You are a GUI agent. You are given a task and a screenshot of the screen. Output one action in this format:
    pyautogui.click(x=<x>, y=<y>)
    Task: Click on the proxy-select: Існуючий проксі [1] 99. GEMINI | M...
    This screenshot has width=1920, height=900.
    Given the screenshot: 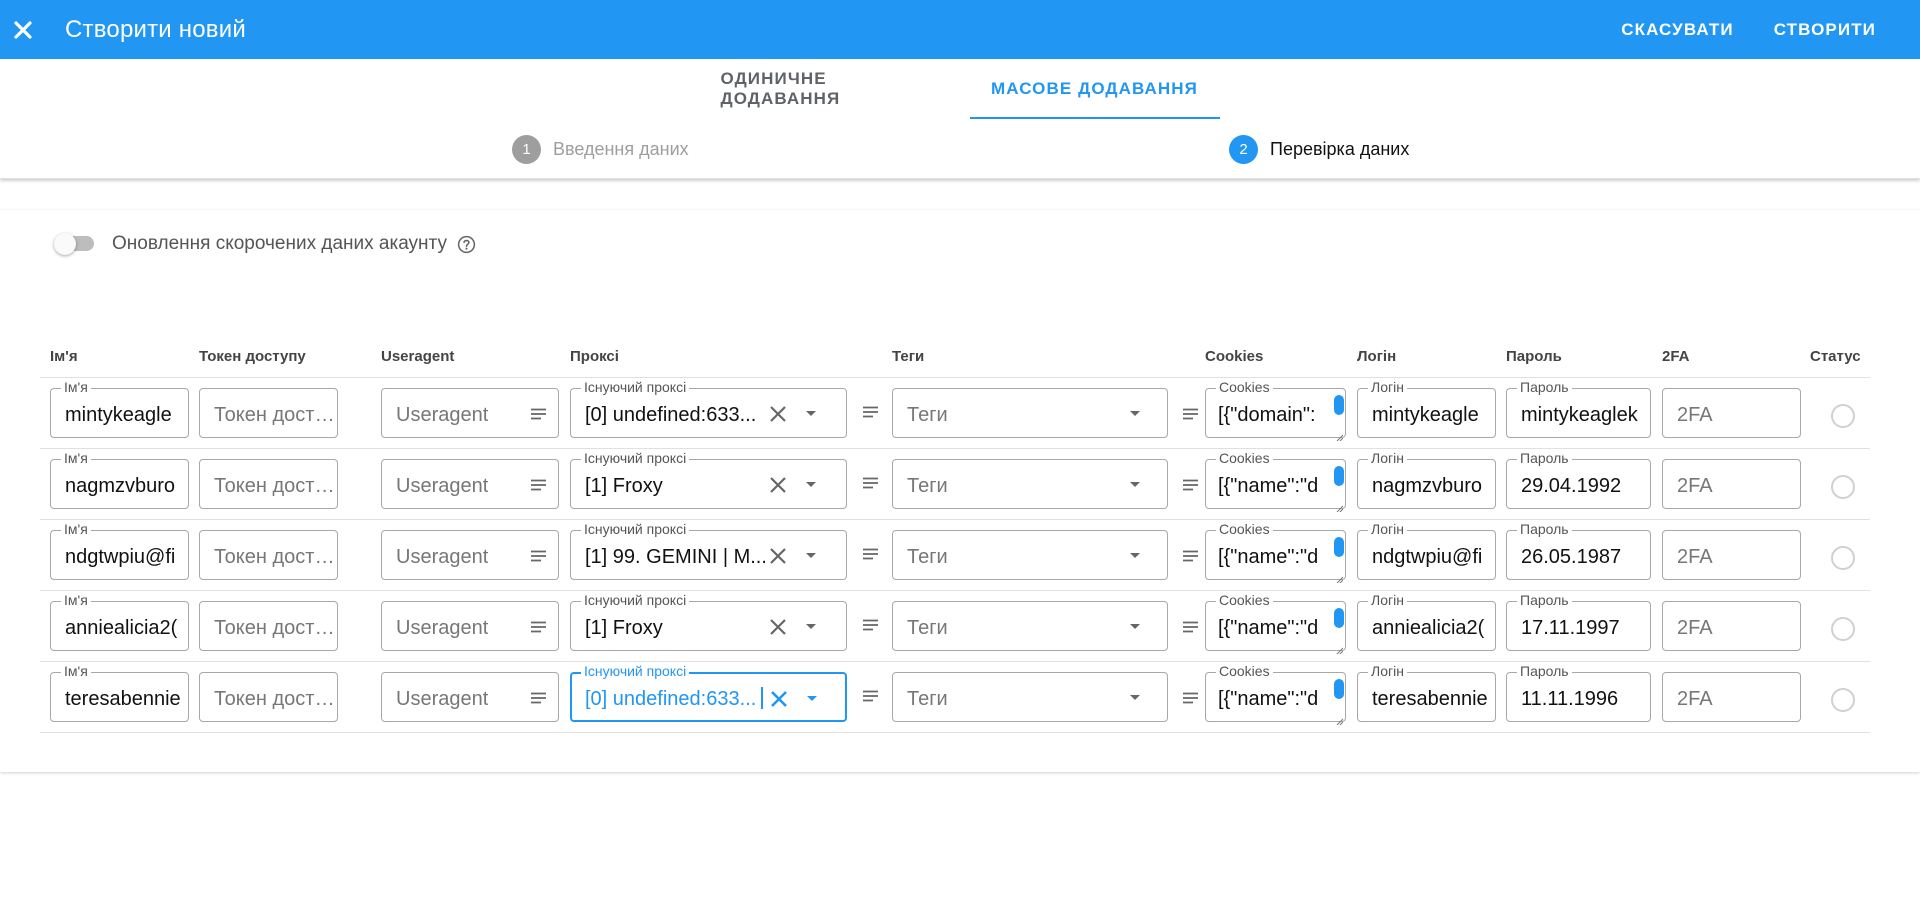 What is the action you would take?
    pyautogui.click(x=708, y=550)
    